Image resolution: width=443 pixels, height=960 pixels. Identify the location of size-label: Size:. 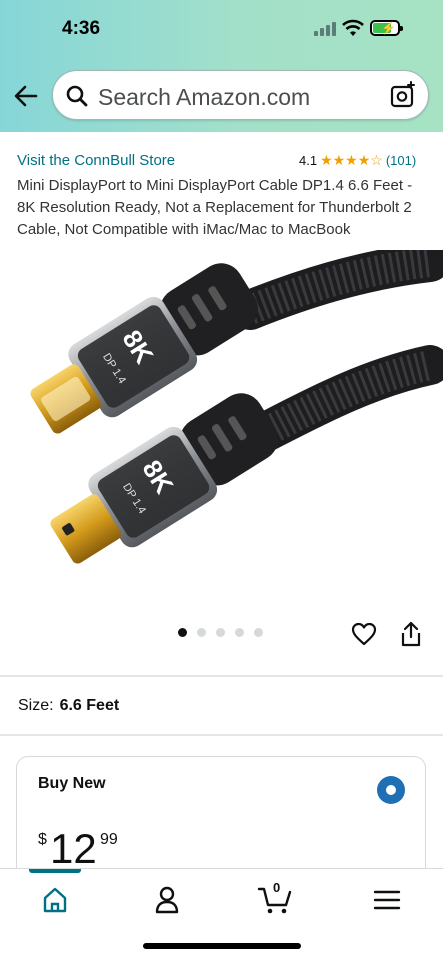
(36, 705).